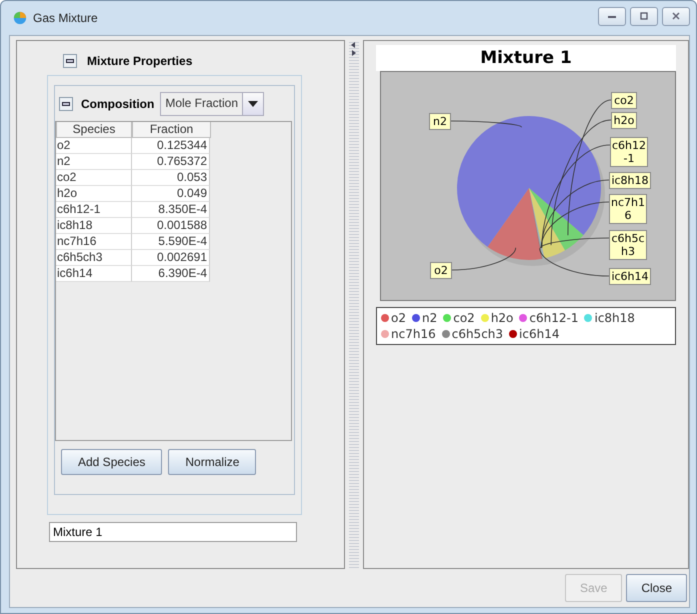 Image resolution: width=697 pixels, height=614 pixels. What do you see at coordinates (628, 209) in the screenshot?
I see `slice-label: nc7h16` at bounding box center [628, 209].